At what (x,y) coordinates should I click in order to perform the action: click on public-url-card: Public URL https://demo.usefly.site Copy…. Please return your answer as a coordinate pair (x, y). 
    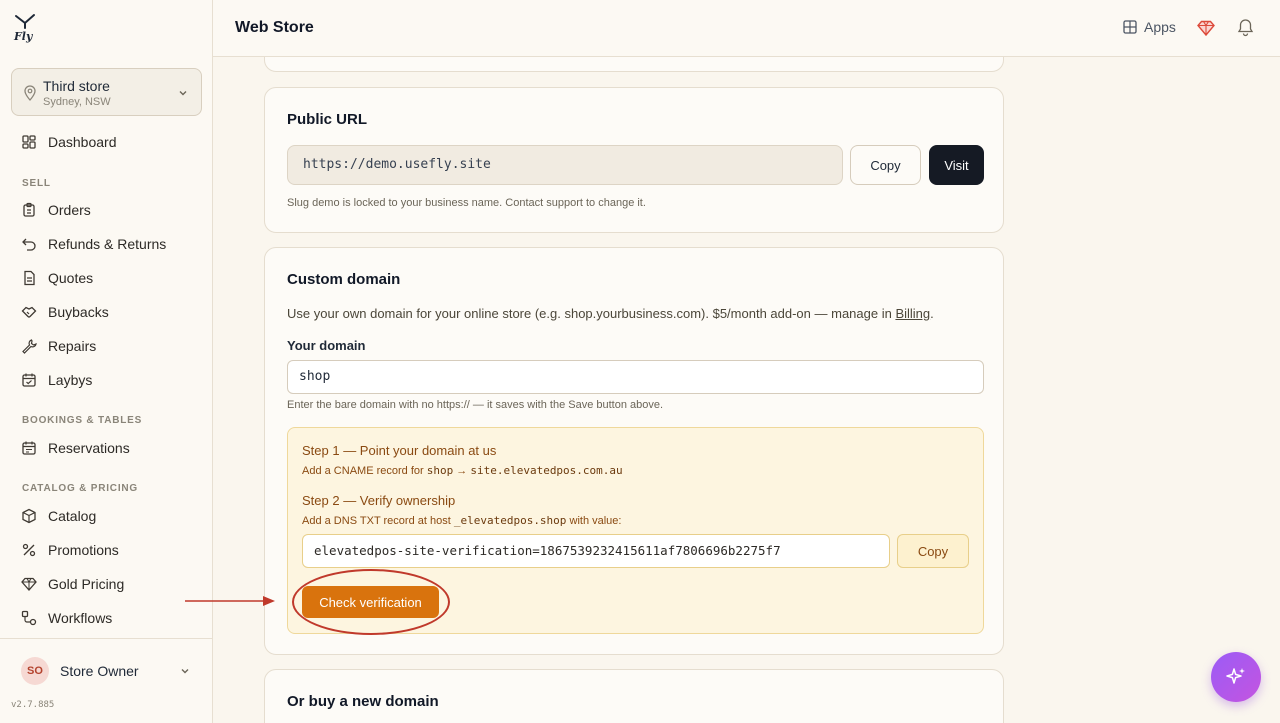
    Looking at the image, I should click on (634, 160).